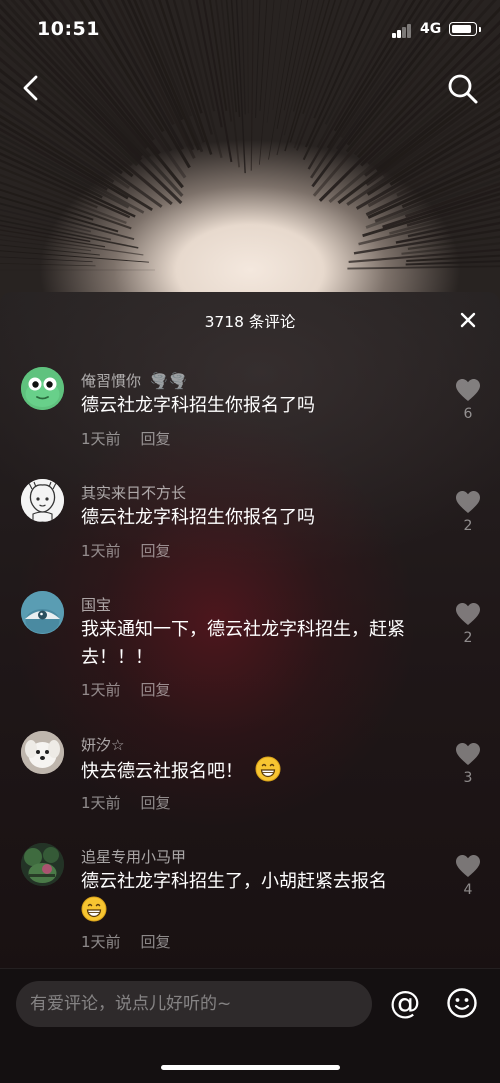  Describe the element at coordinates (405, 1003) in the screenshot. I see `at-icon: @` at that location.